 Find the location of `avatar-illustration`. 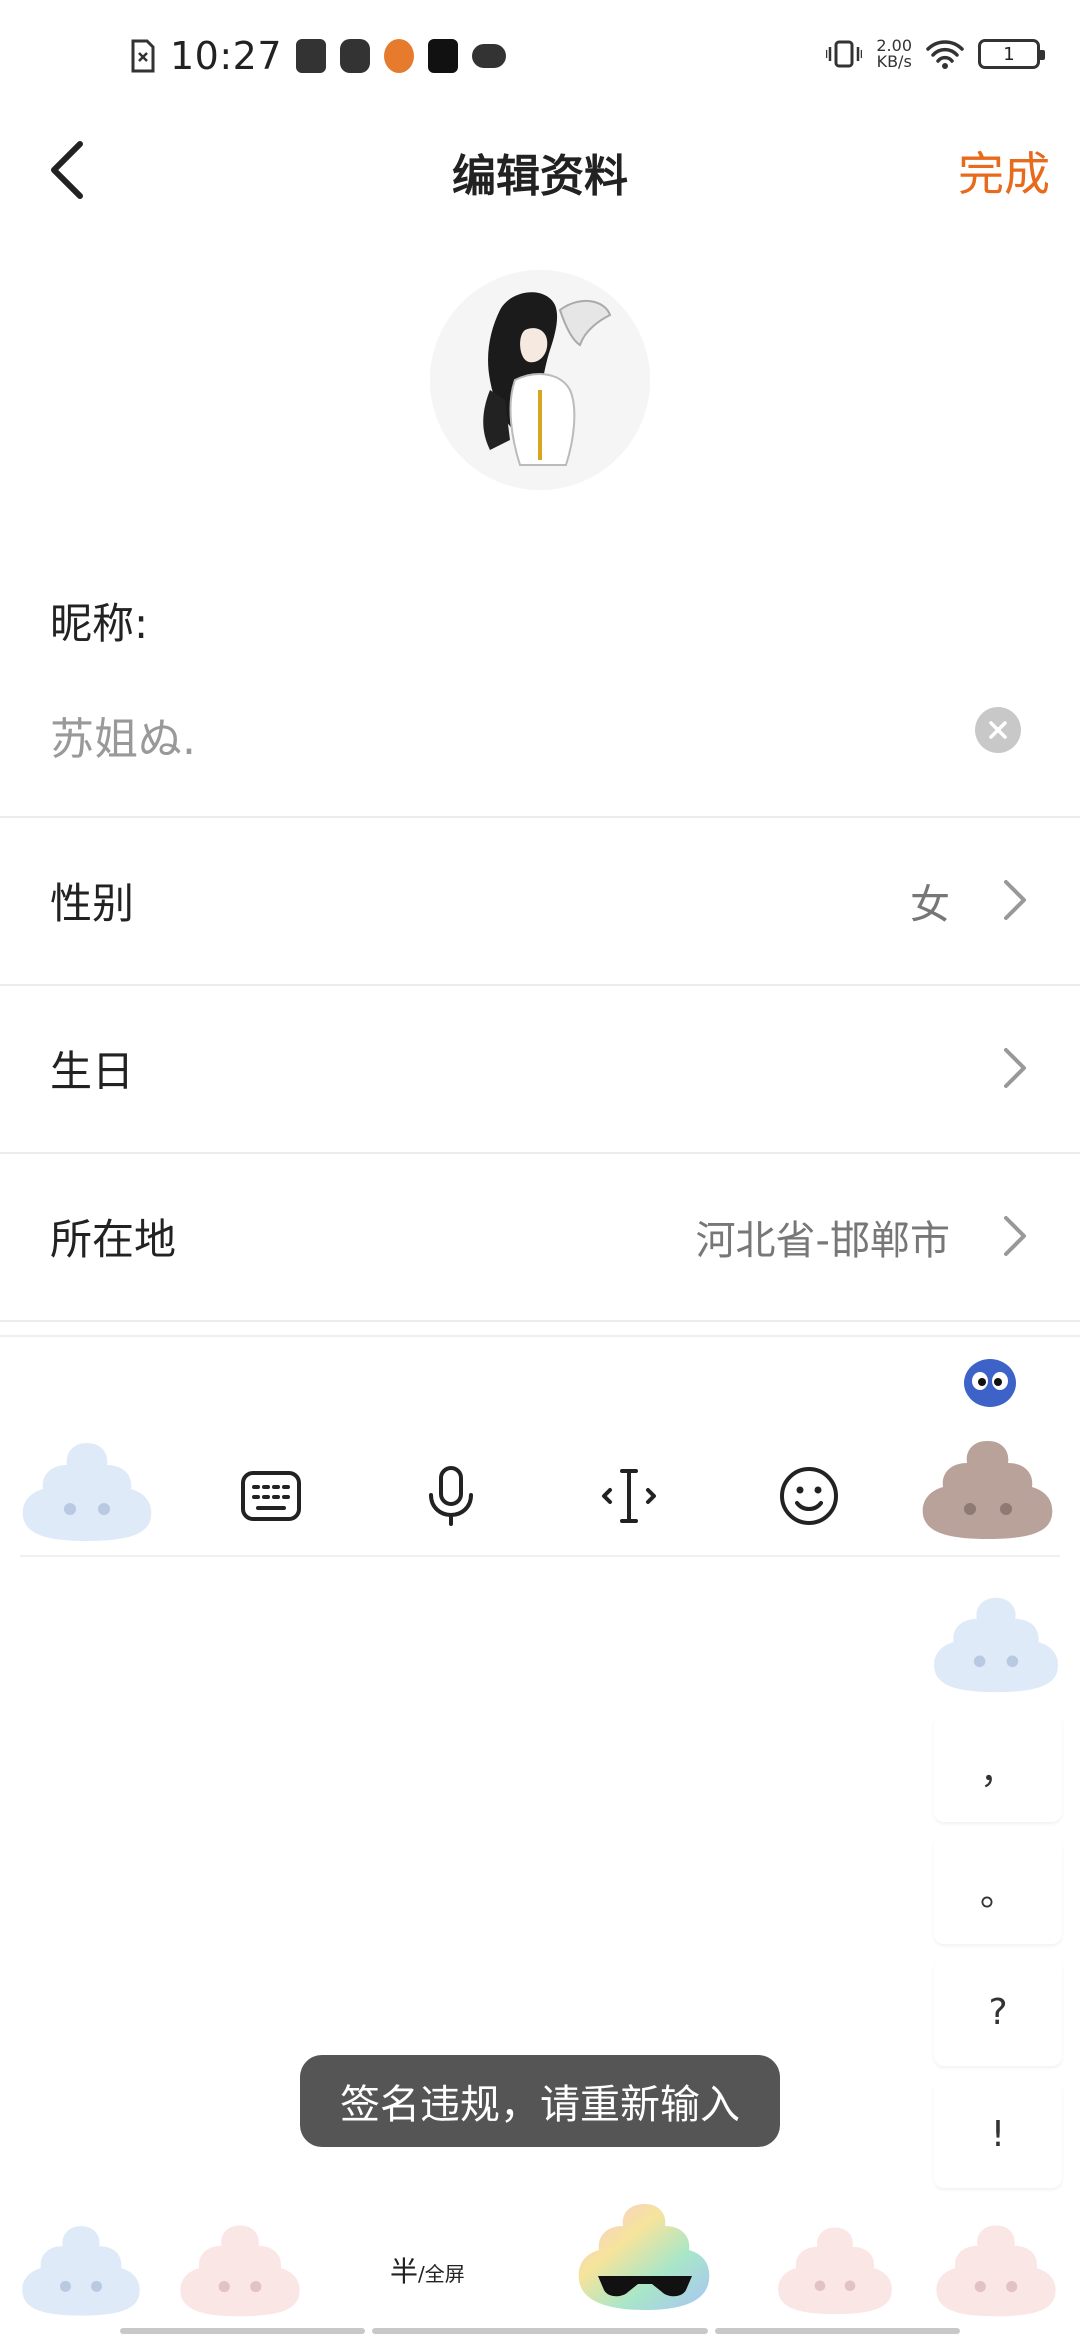

avatar-illustration is located at coordinates (540, 380).